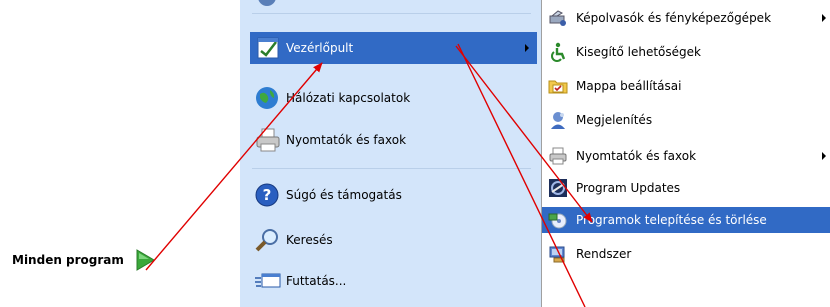 The width and height of the screenshot is (830, 307). What do you see at coordinates (234, 166) in the screenshot?
I see `arrow-to-control-panel` at bounding box center [234, 166].